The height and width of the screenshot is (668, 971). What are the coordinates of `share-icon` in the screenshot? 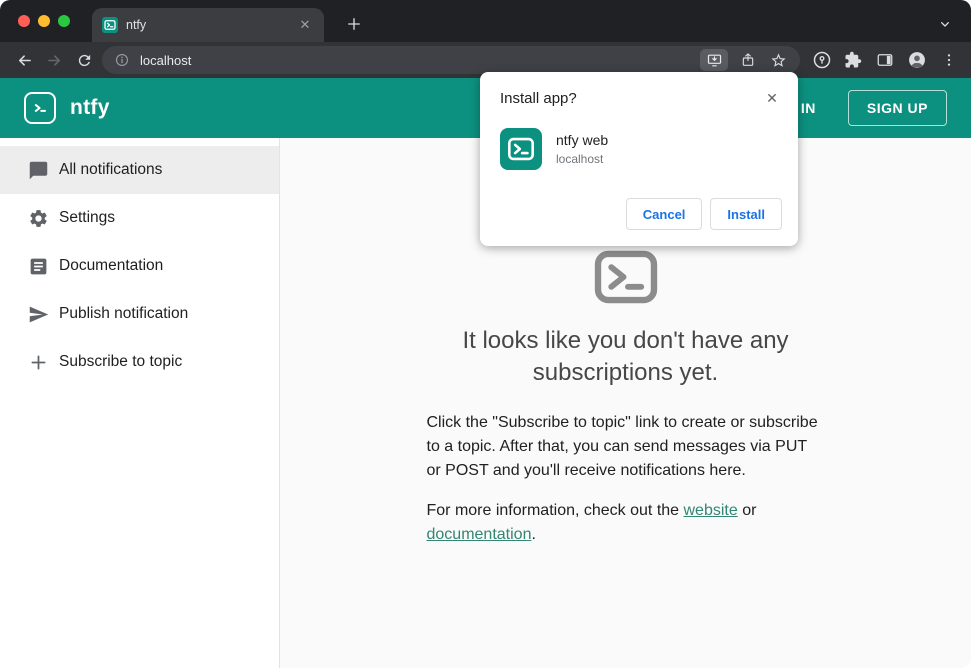 It's located at (748, 60).